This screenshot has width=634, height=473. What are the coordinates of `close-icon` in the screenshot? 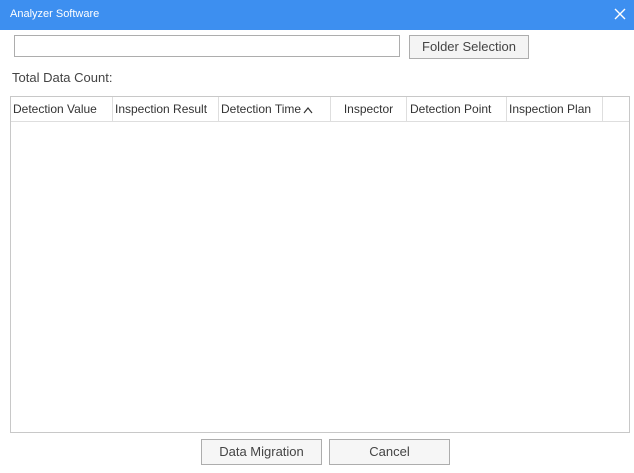 It's located at (620, 14).